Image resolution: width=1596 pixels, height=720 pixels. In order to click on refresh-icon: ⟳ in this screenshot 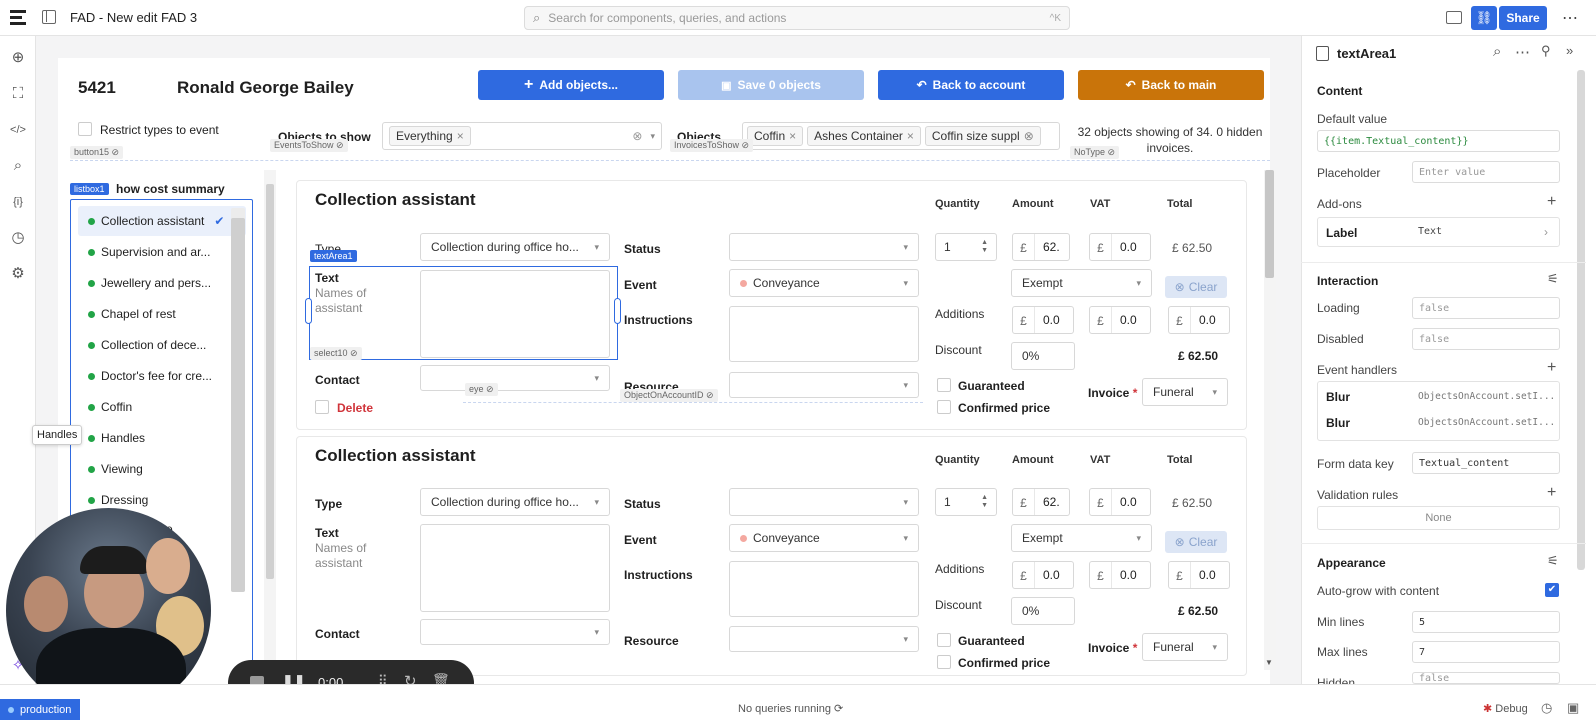, I will do `click(838, 709)`.